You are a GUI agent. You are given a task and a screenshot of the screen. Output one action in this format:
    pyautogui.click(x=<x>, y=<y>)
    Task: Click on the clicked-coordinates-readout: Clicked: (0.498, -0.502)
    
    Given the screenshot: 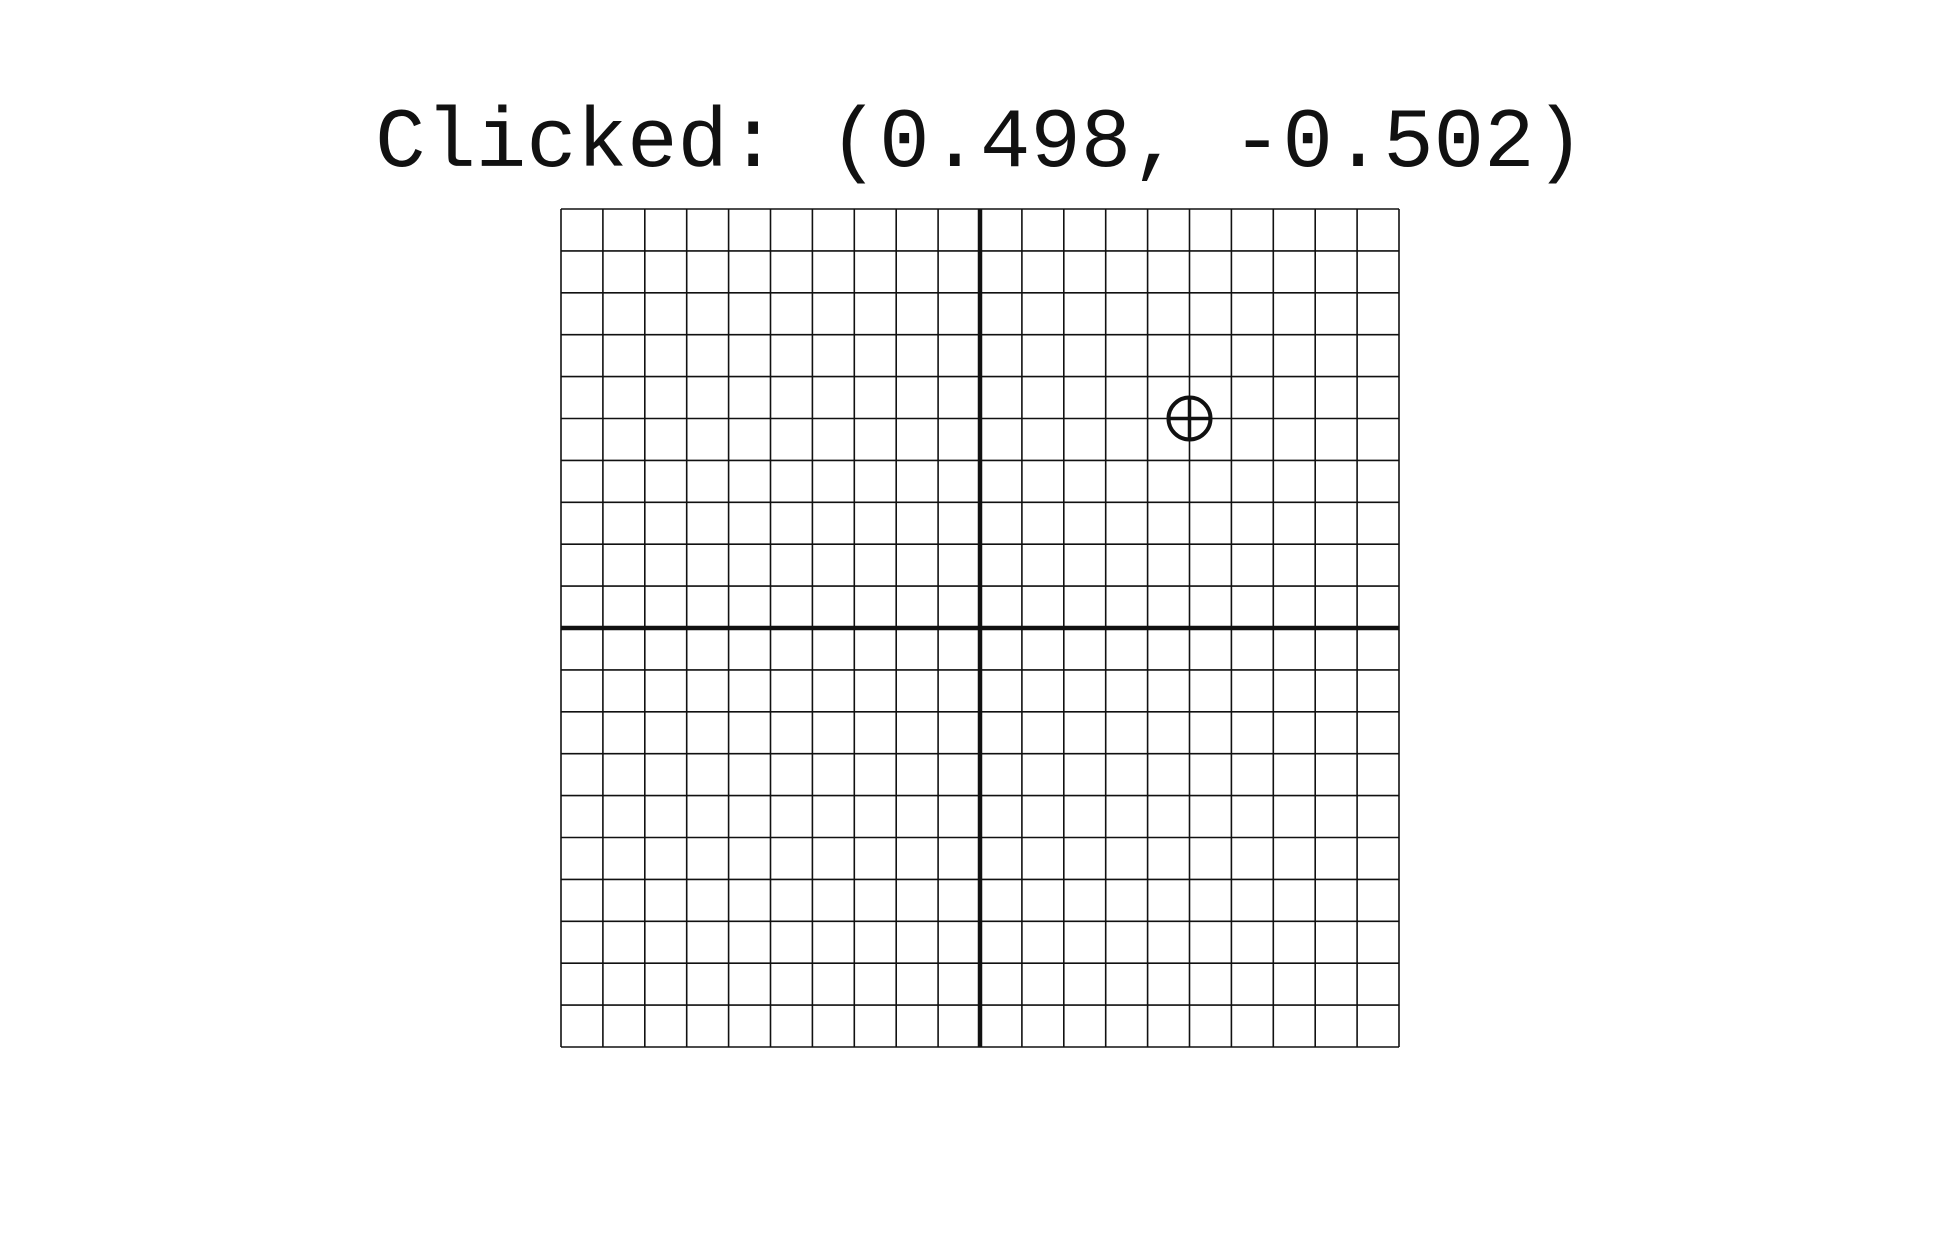 What is the action you would take?
    pyautogui.click(x=980, y=144)
    